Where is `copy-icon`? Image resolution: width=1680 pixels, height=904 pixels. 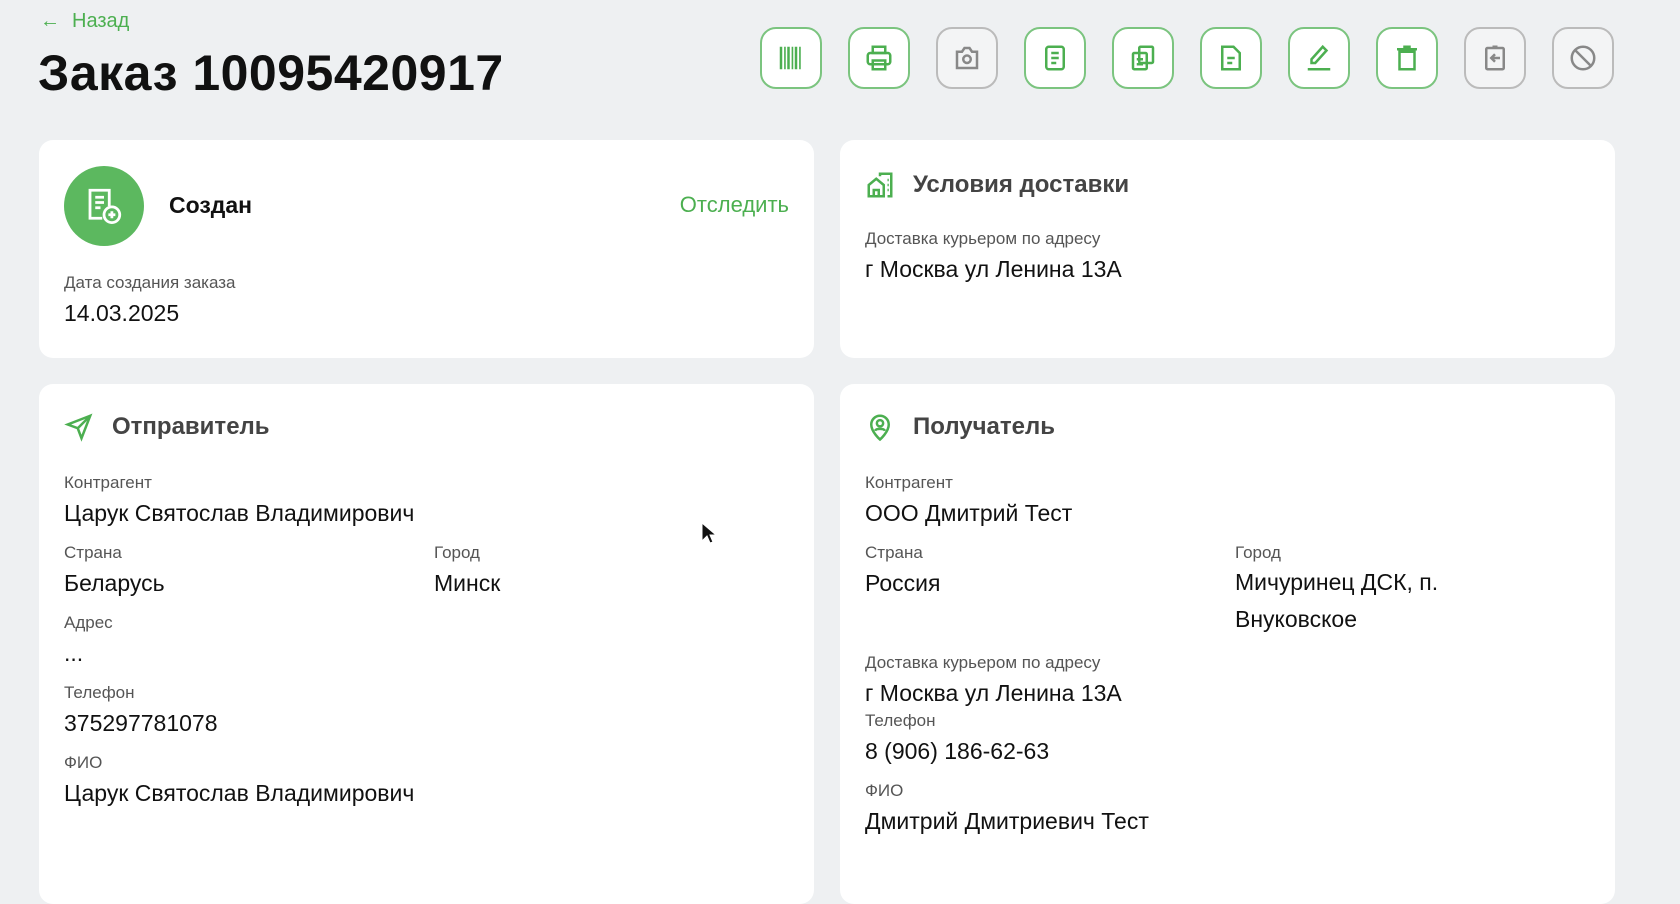
copy-icon is located at coordinates (1143, 58).